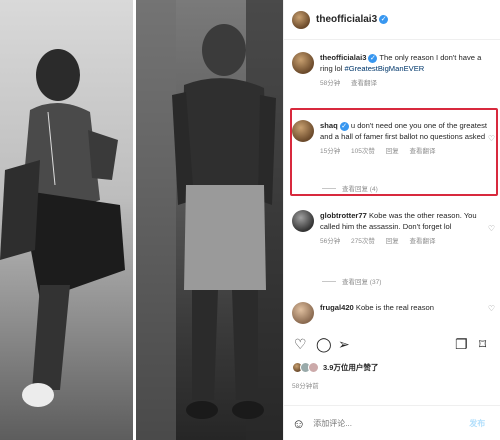 Image resolution: width=500 pixels, height=440 pixels. Describe the element at coordinates (300, 344) in the screenshot. I see `heart-icon: ♡` at that location.